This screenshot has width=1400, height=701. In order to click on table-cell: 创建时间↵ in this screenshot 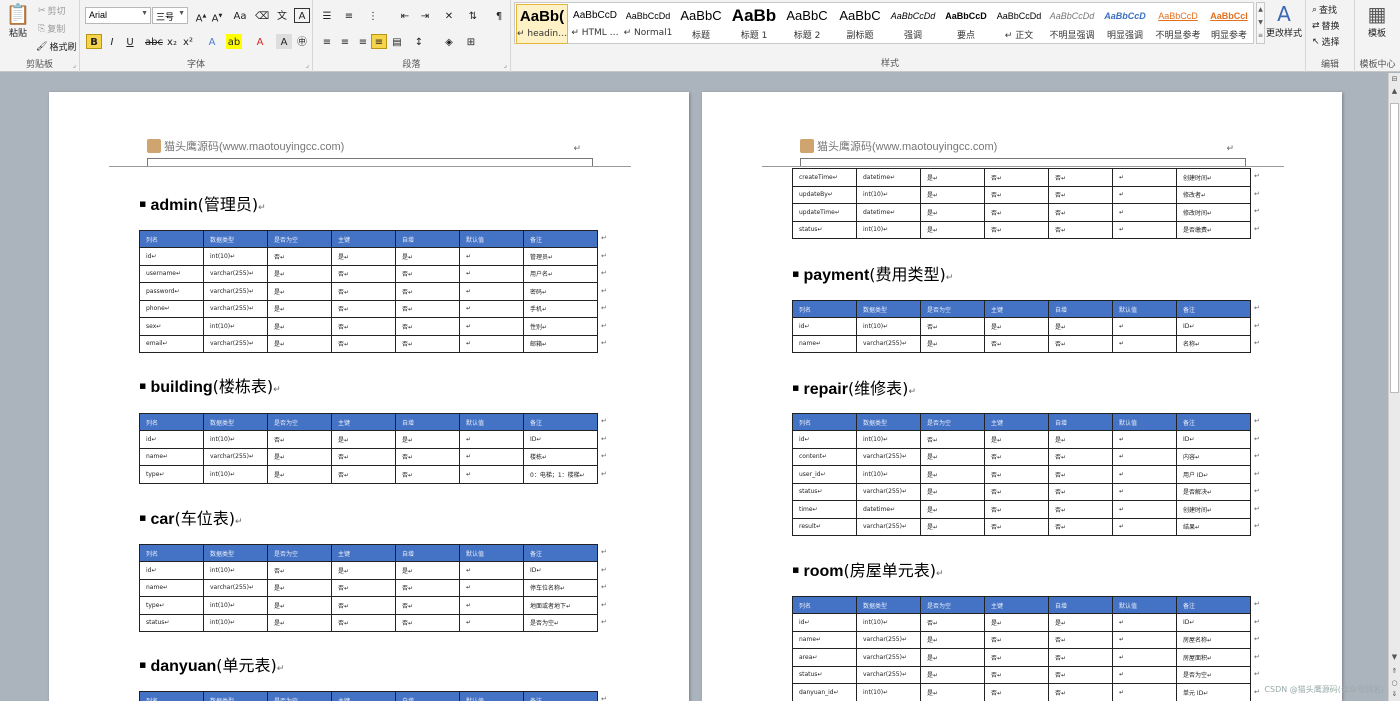, I will do `click(1213, 177)`.